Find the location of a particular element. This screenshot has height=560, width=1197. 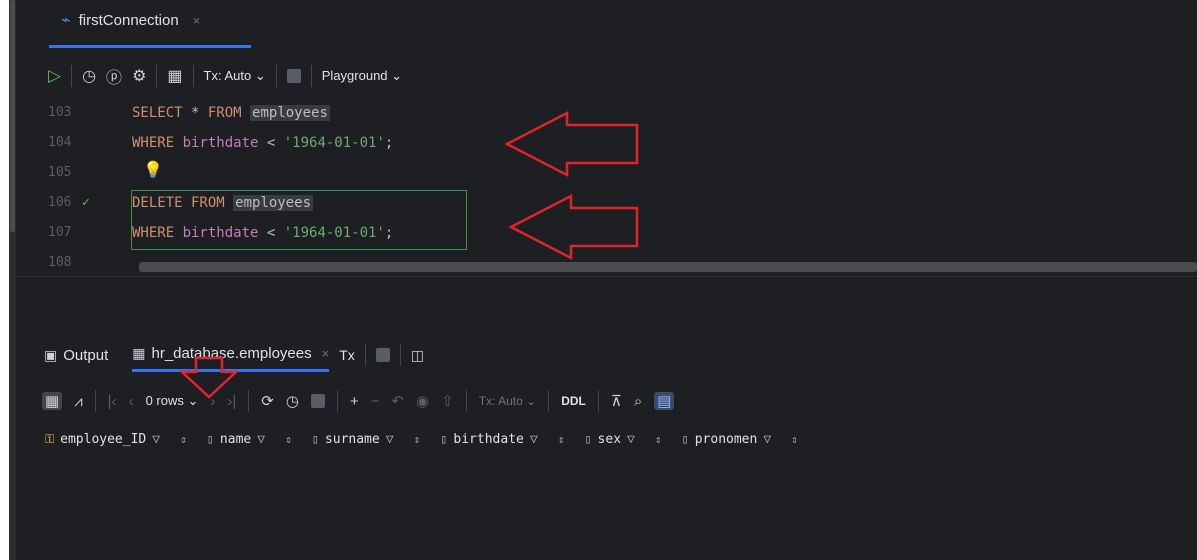

playground-dropdown: Playground ⌄ is located at coordinates (362, 76).